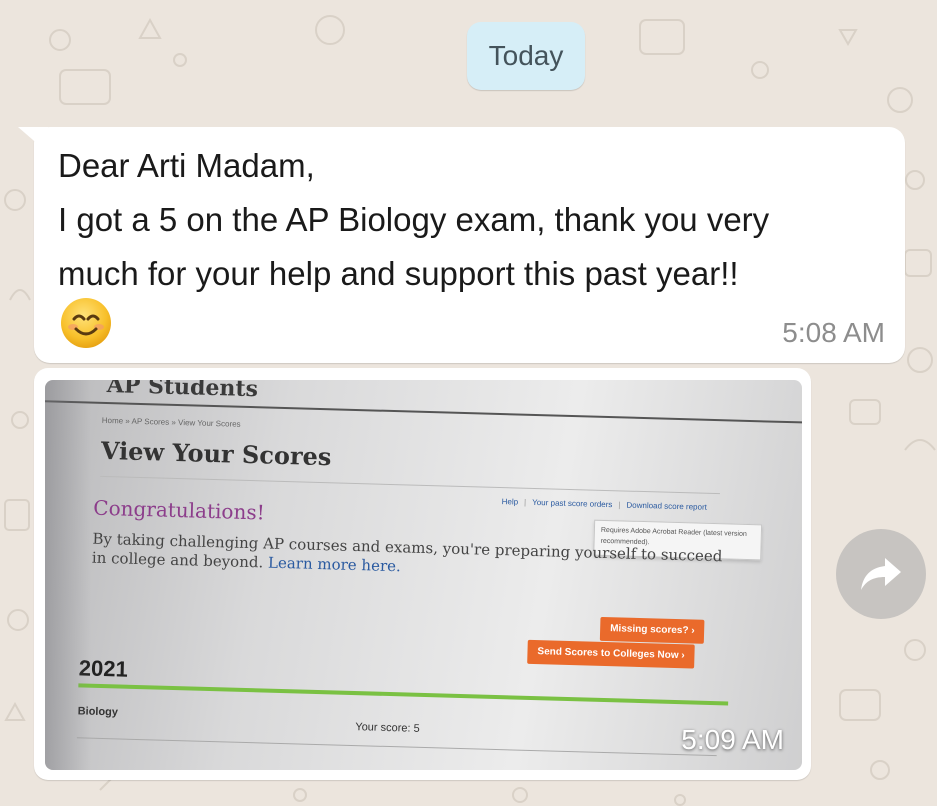  I want to click on photo-shadow, so click(68, 575).